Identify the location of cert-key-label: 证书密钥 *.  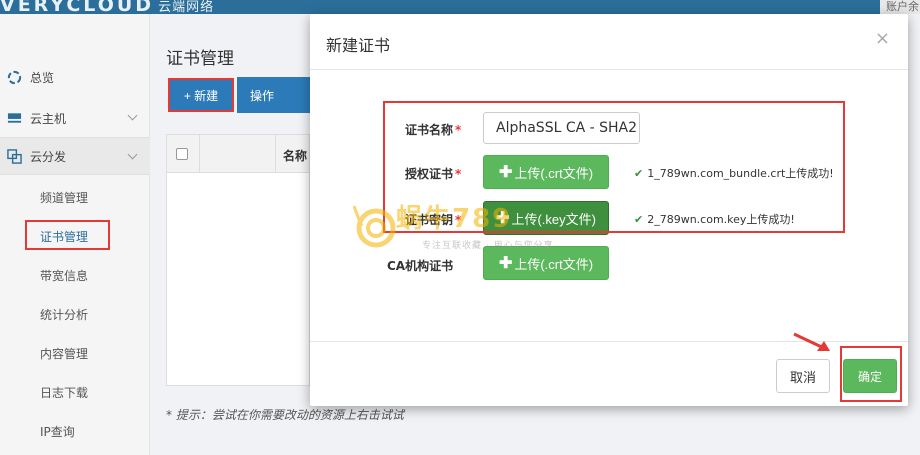
(433, 219).